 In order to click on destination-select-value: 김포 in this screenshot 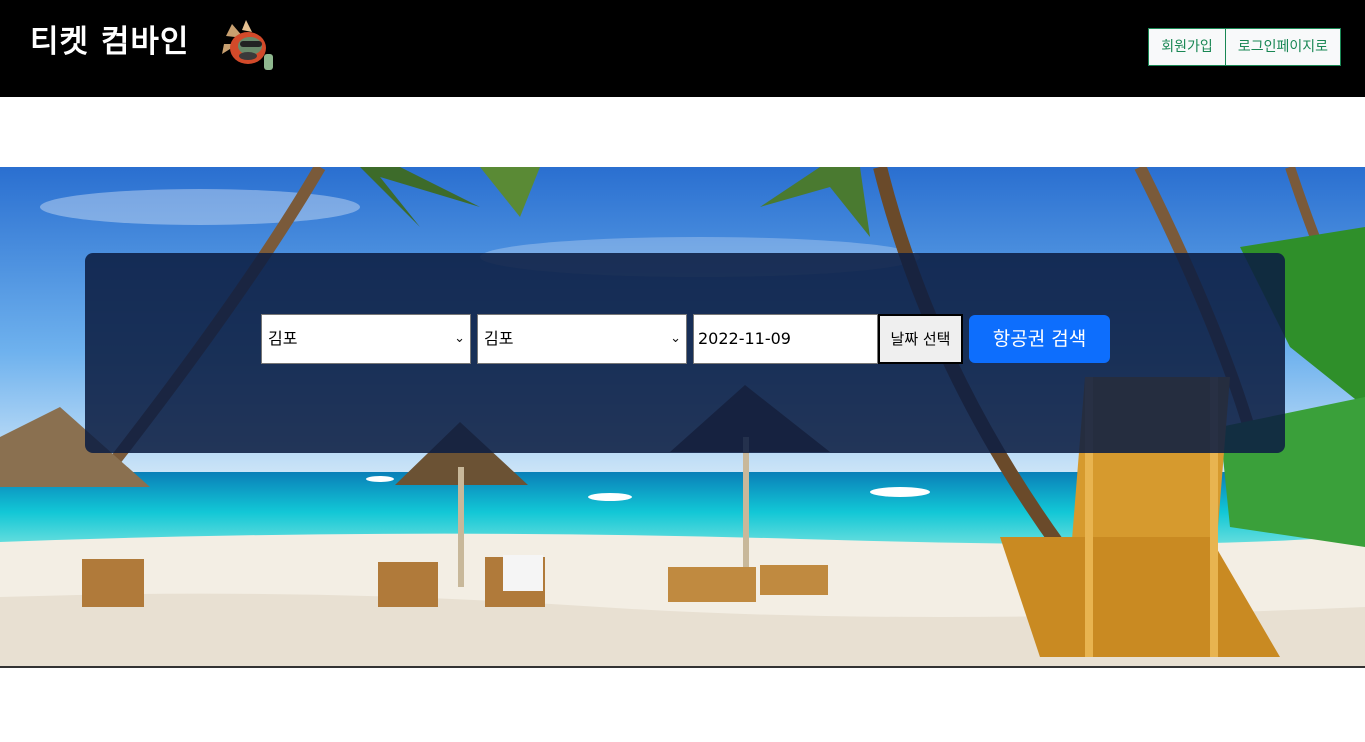, I will do `click(499, 338)`.